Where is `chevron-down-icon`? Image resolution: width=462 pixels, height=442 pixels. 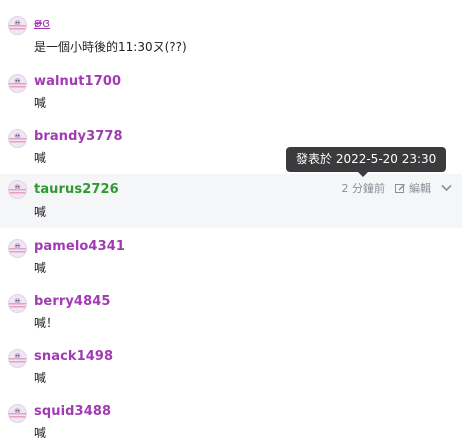
chevron-down-icon is located at coordinates (446, 187).